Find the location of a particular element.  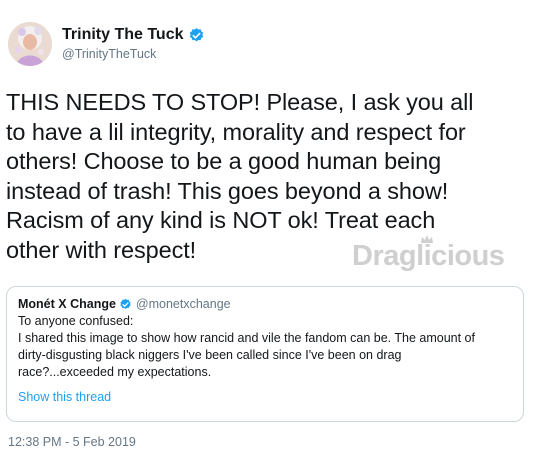

tweet-timestamp: 12:38 PM - 5 Feb 2019 is located at coordinates (72, 442).